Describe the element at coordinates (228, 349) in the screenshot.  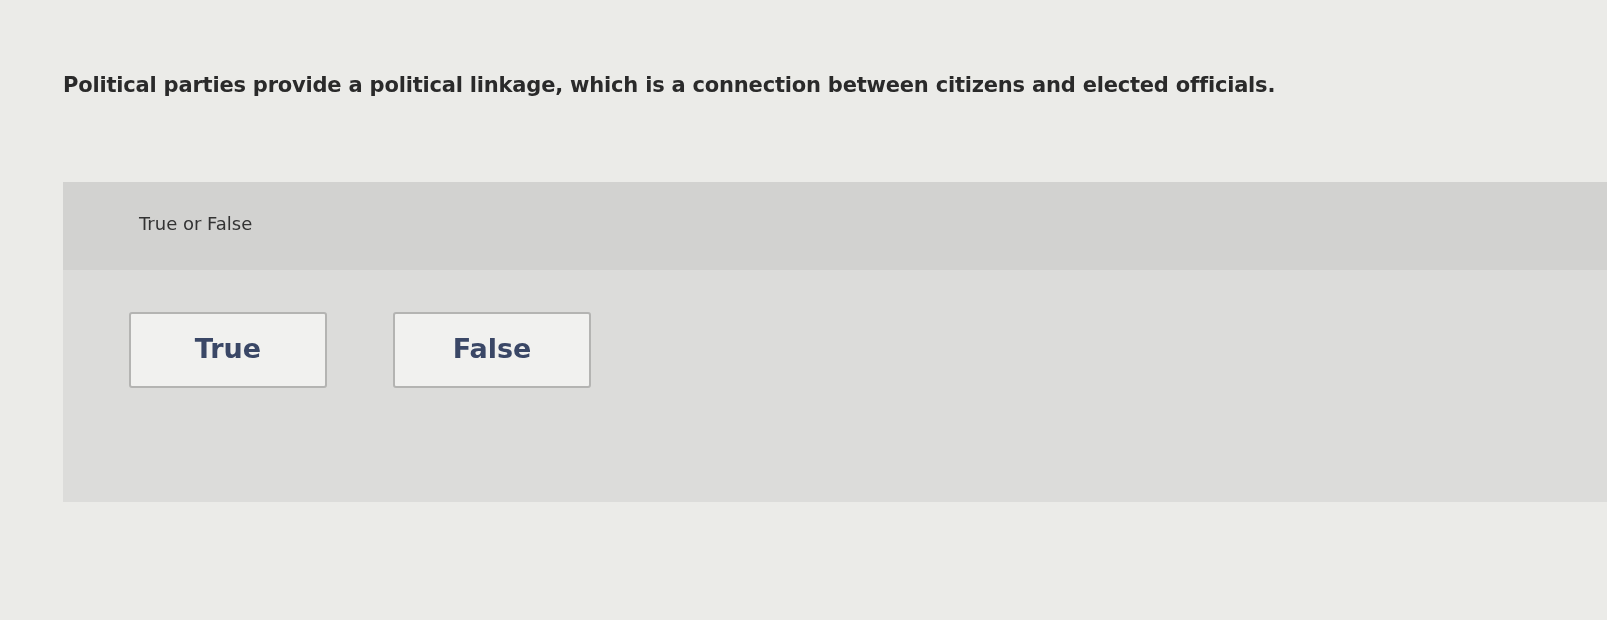
I see `answer-option: True` at that location.